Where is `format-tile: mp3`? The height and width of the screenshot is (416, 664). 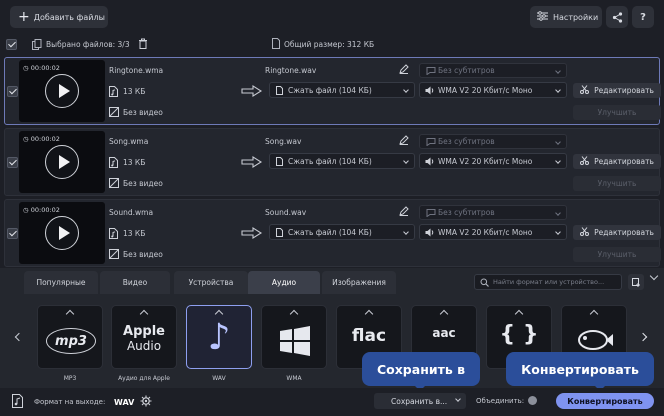
format-tile: mp3 is located at coordinates (70, 337).